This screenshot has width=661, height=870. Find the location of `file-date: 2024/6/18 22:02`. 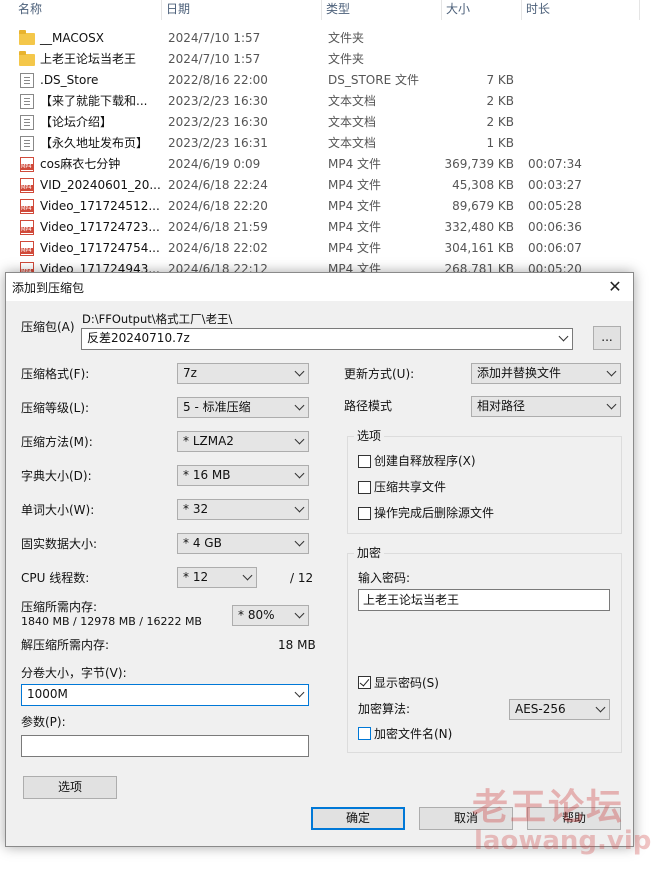

file-date: 2024/6/18 22:02 is located at coordinates (218, 248).